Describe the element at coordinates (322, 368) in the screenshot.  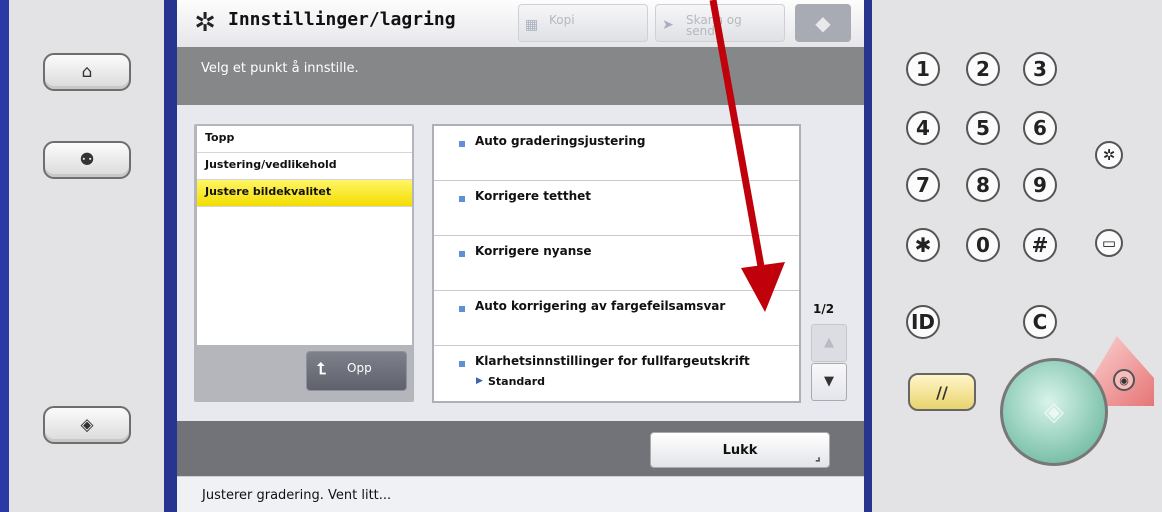
I see `back-arrow-icon: ⮤` at that location.